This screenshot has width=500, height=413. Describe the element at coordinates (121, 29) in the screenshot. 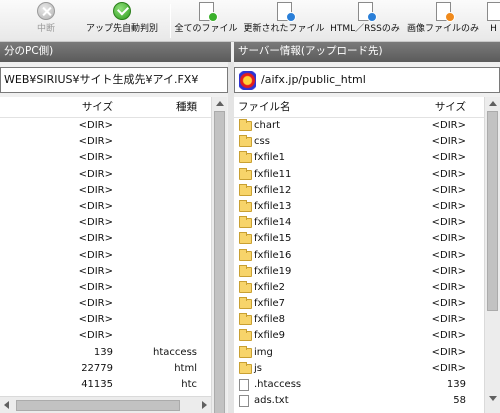

I see `auto-detect-label: アップ先自動判別` at that location.